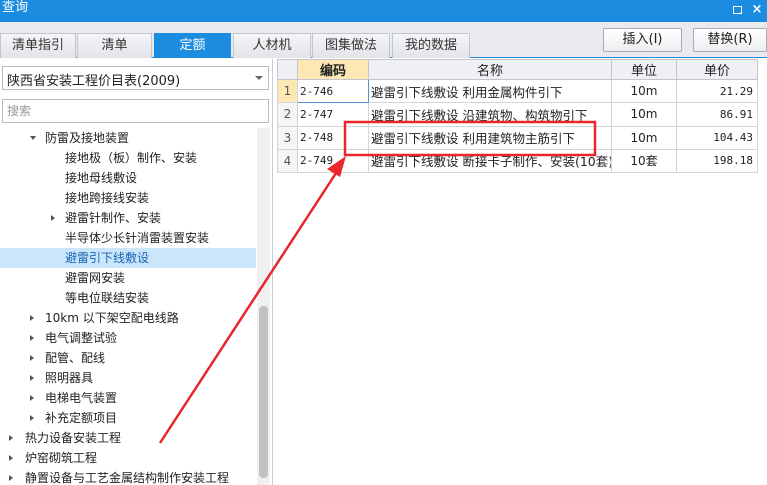 This screenshot has height=485, width=767. I want to click on cell-unit: 10套, so click(644, 161).